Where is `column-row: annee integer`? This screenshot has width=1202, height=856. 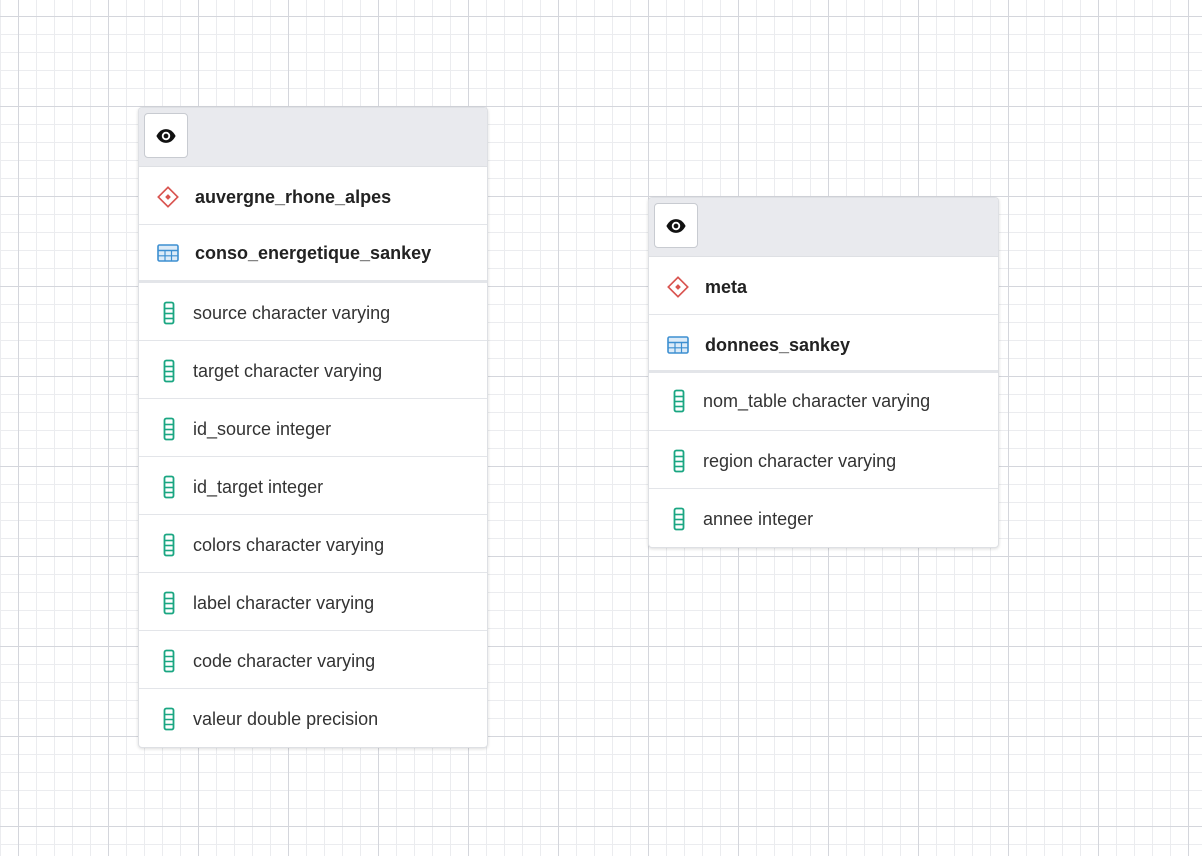
column-row: annee integer is located at coordinates (823, 518).